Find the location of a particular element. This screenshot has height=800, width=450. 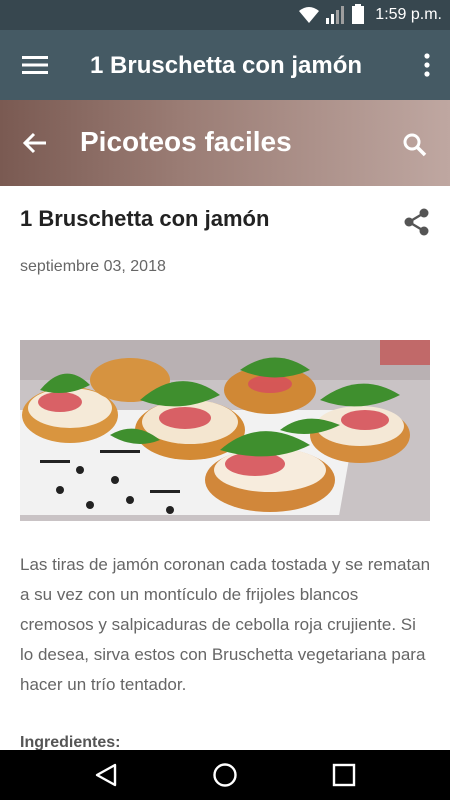

status-time: 1:59 p.m. is located at coordinates (408, 14).